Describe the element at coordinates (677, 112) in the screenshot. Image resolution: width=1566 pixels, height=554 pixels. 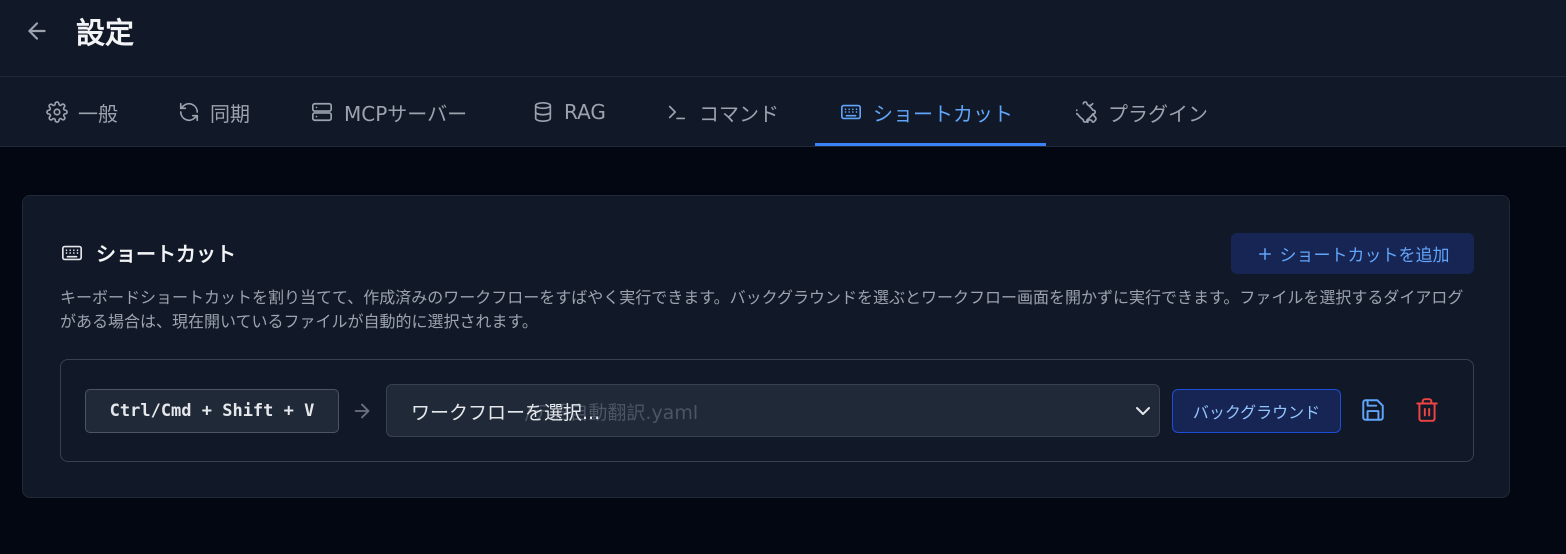
I see `terminal-icon` at that location.